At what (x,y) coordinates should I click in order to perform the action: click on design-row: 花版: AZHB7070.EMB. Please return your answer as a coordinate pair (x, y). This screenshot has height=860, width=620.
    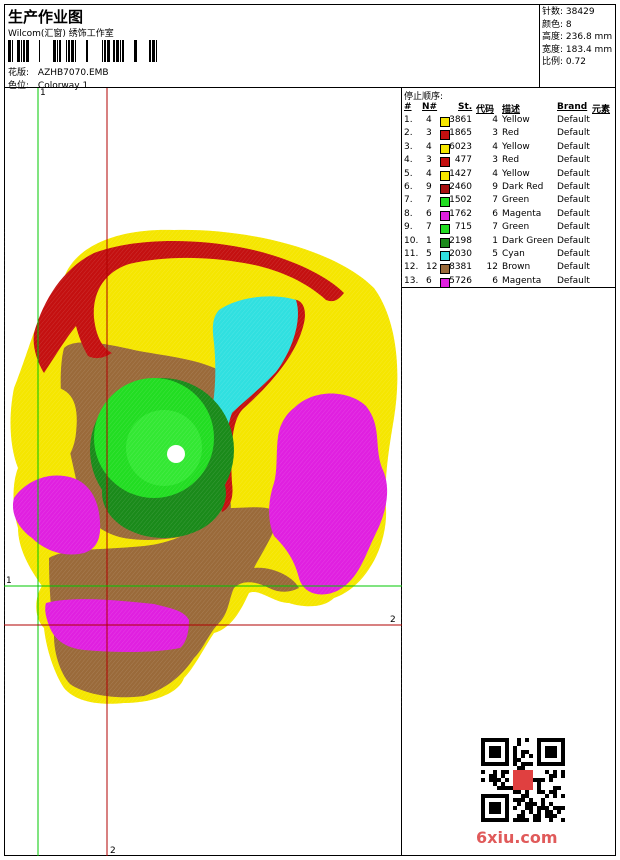
    Looking at the image, I should click on (58, 71).